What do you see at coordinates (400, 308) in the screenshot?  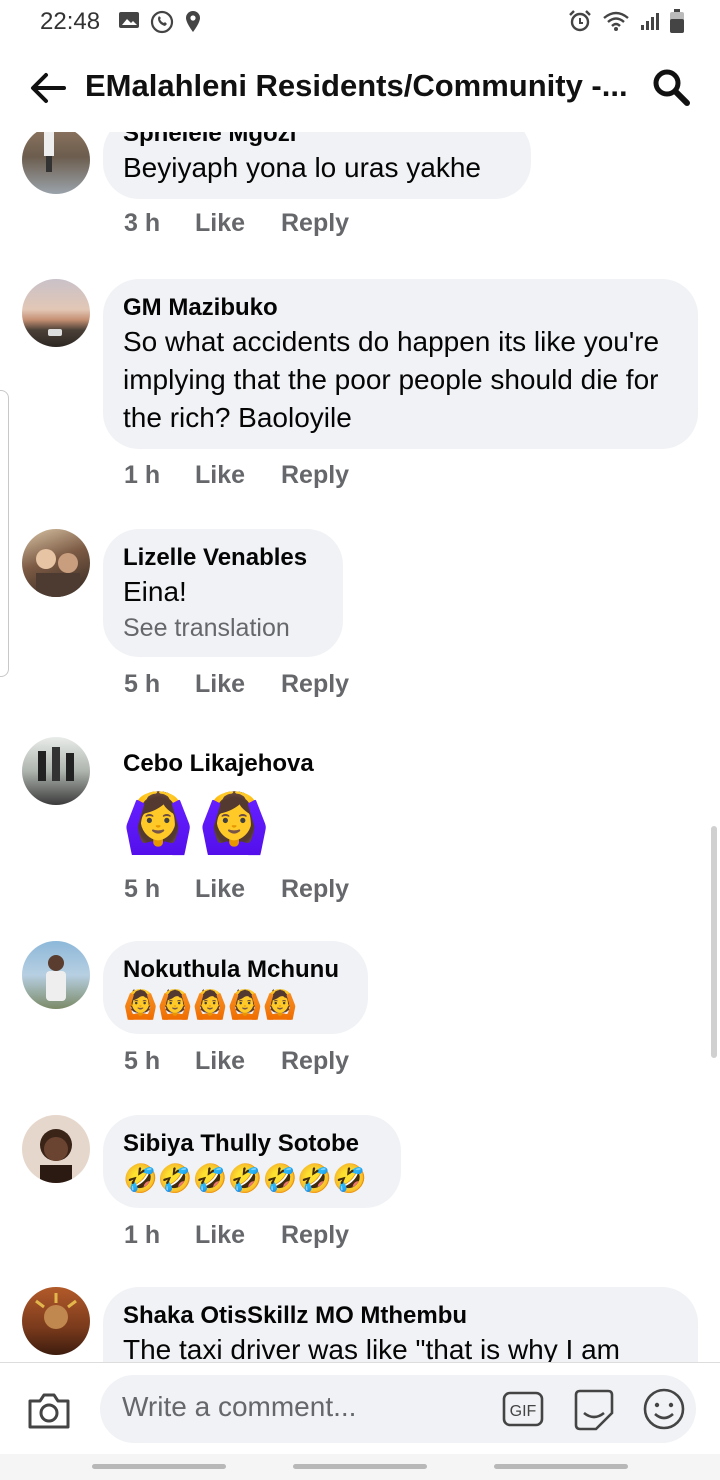 I see `comment-author: GM Mazibuko` at bounding box center [400, 308].